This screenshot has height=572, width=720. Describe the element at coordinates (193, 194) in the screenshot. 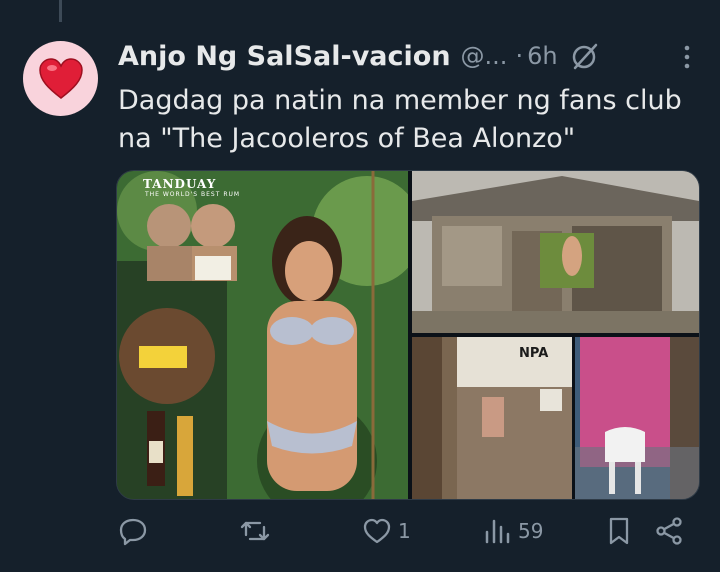

I see `brand-subtext: THE WORLD'S BEST RUM` at that location.